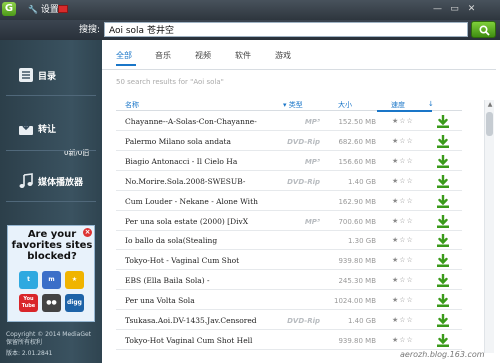 The width and height of the screenshot is (500, 363). I want to click on column-header-type: ▾ 类型, so click(293, 105).